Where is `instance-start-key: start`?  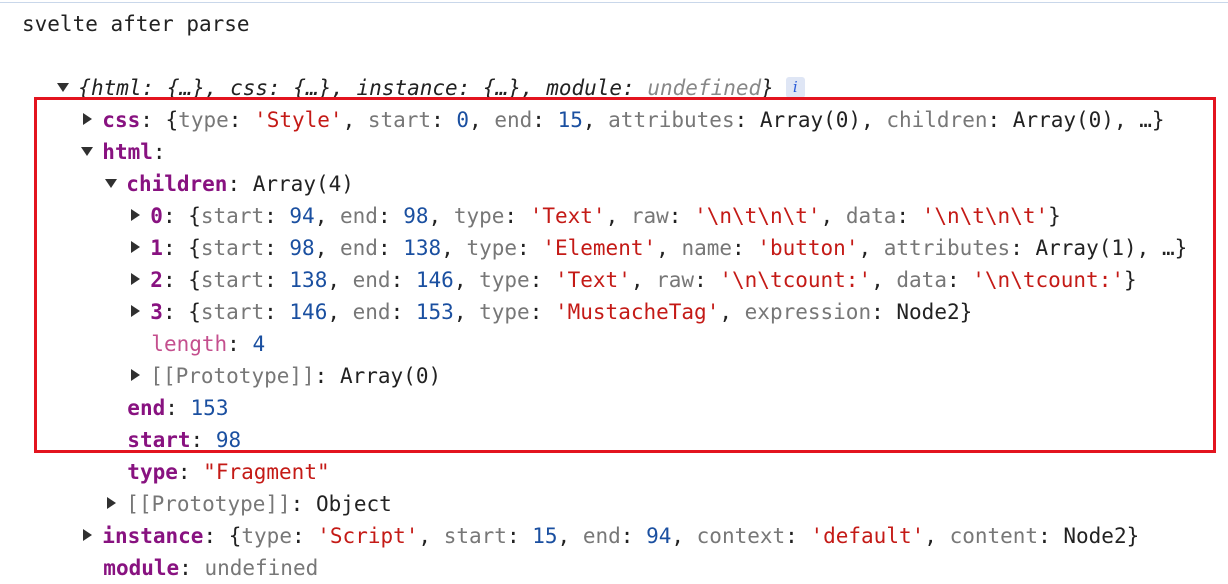
instance-start-key: start is located at coordinates (475, 536).